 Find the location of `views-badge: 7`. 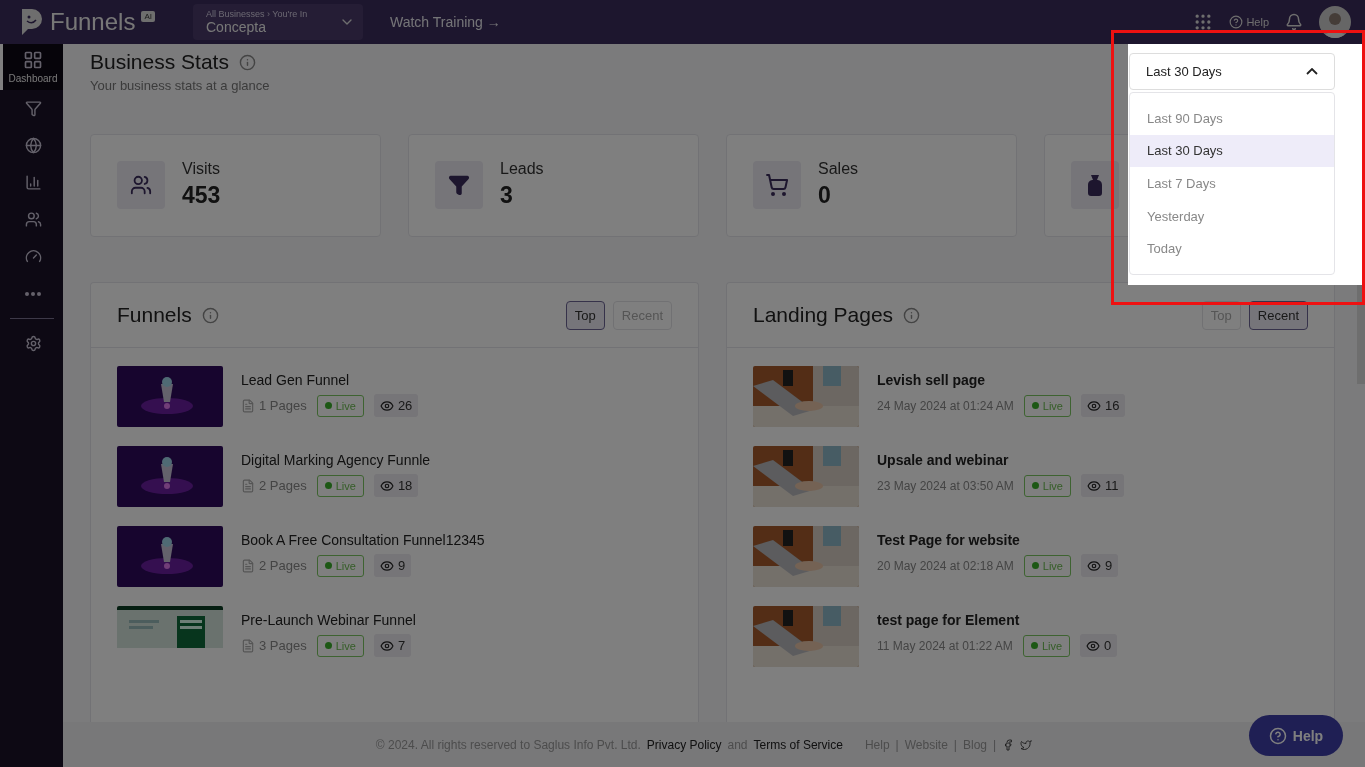

views-badge: 7 is located at coordinates (392, 645).